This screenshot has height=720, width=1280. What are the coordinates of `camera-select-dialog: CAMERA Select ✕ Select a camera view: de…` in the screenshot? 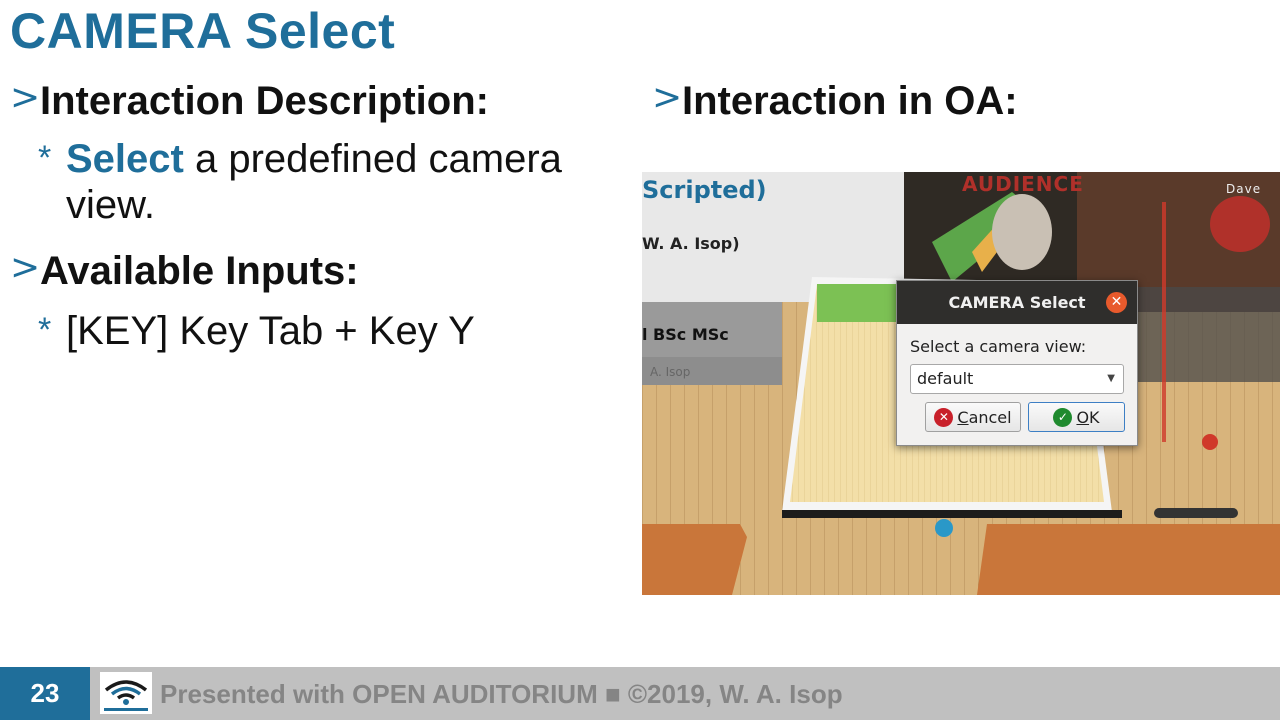 It's located at (1017, 363).